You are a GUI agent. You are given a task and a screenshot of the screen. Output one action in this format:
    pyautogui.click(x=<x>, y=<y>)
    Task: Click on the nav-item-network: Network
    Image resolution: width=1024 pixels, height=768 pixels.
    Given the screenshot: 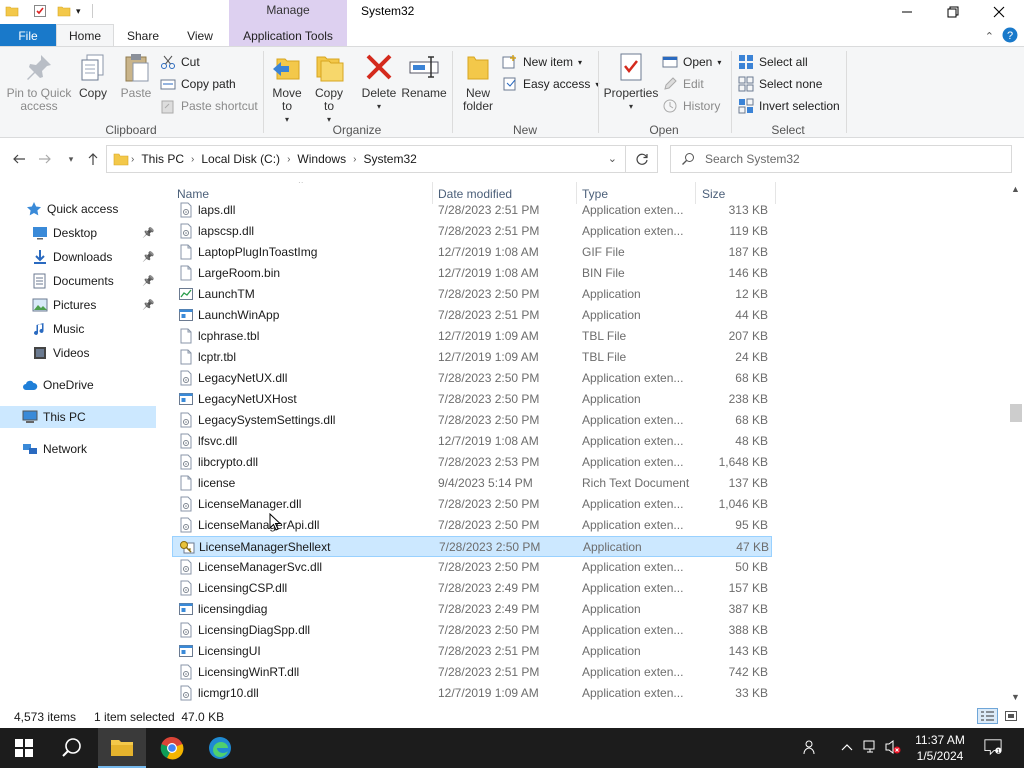 What is the action you would take?
    pyautogui.click(x=78, y=449)
    